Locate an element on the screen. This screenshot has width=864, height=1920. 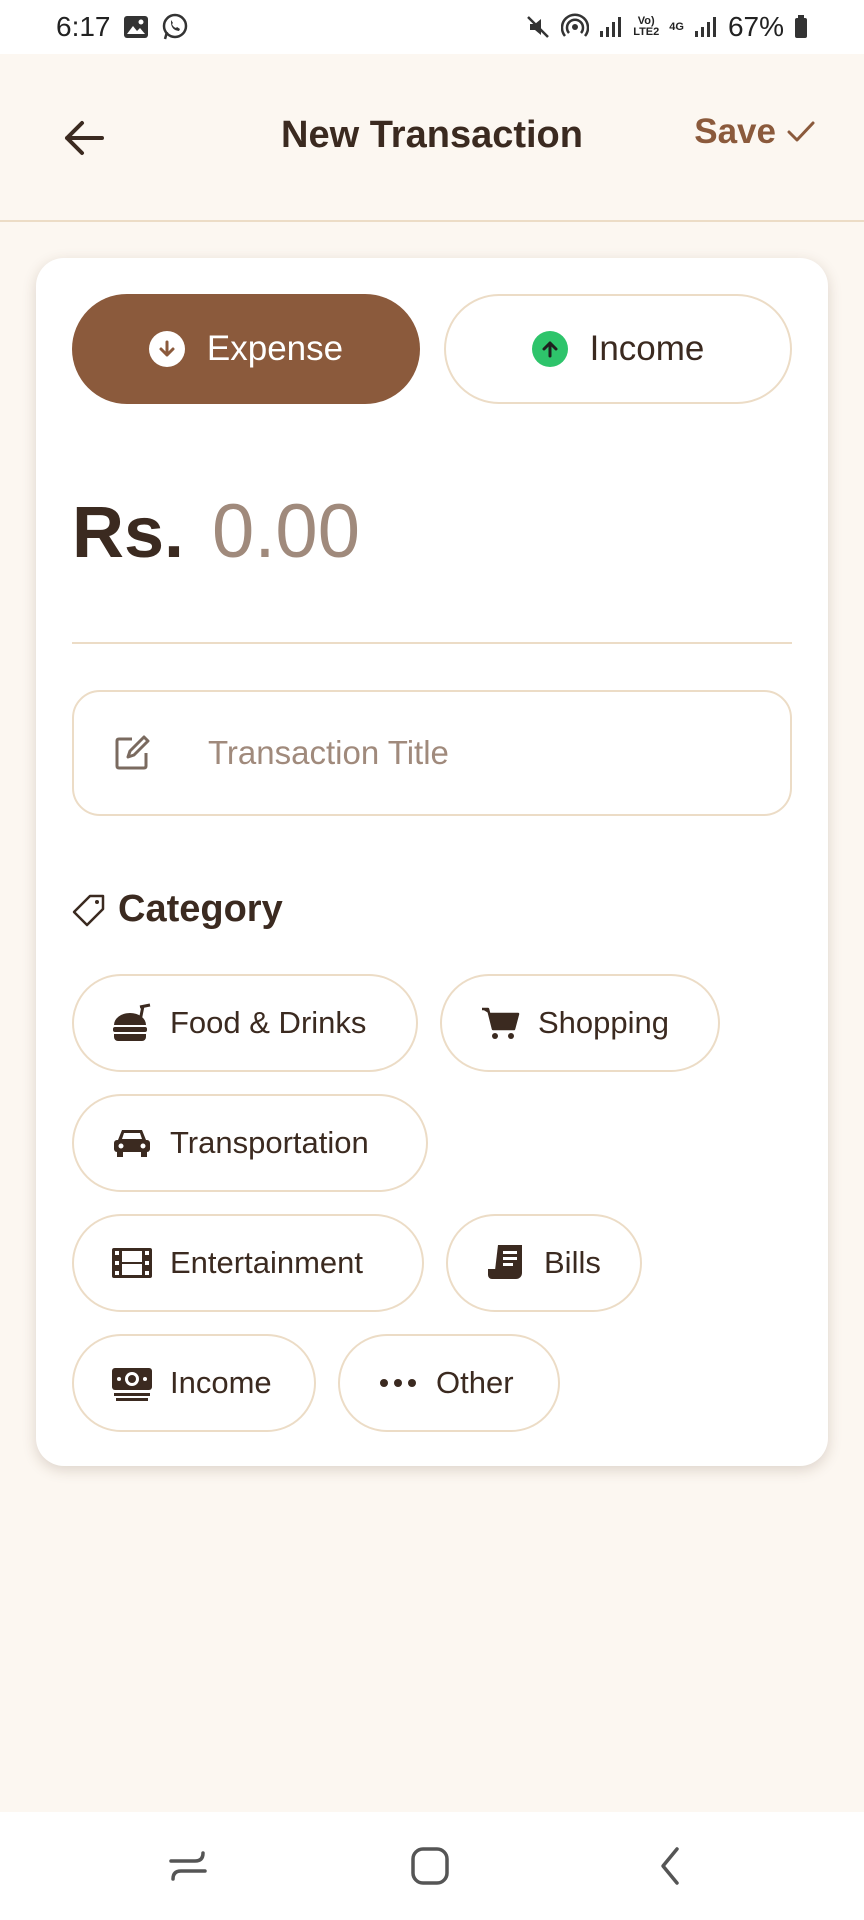
category-label-bills: Bills is located at coordinates (572, 1262).